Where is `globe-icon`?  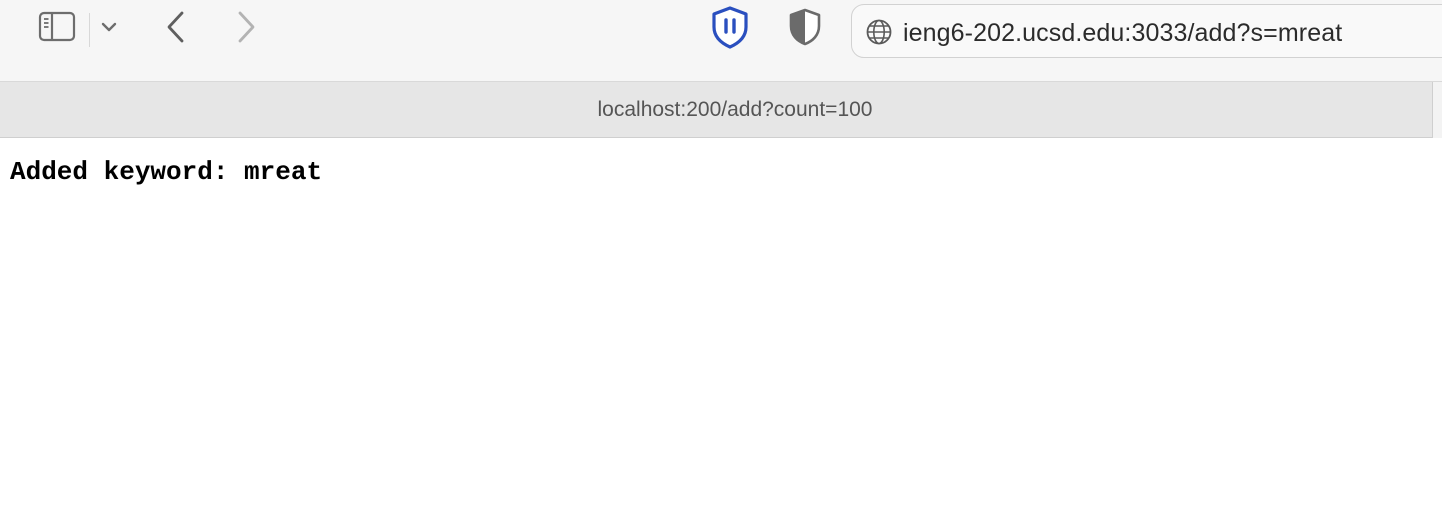
globe-icon is located at coordinates (879, 32).